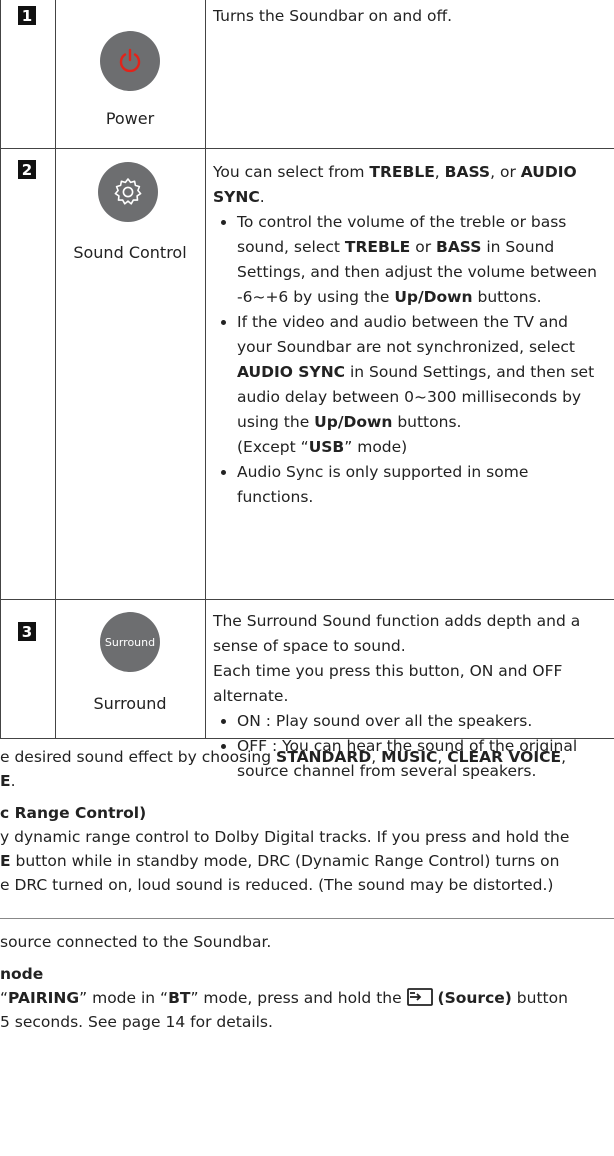 This screenshot has width=614, height=1156. I want to click on surround-button-text: Surround, so click(130, 642).